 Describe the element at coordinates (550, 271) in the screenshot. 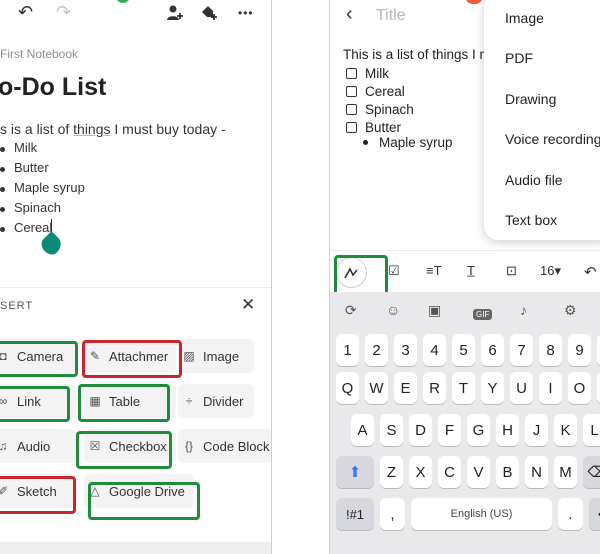

I see `font-size-select: 16▾` at that location.